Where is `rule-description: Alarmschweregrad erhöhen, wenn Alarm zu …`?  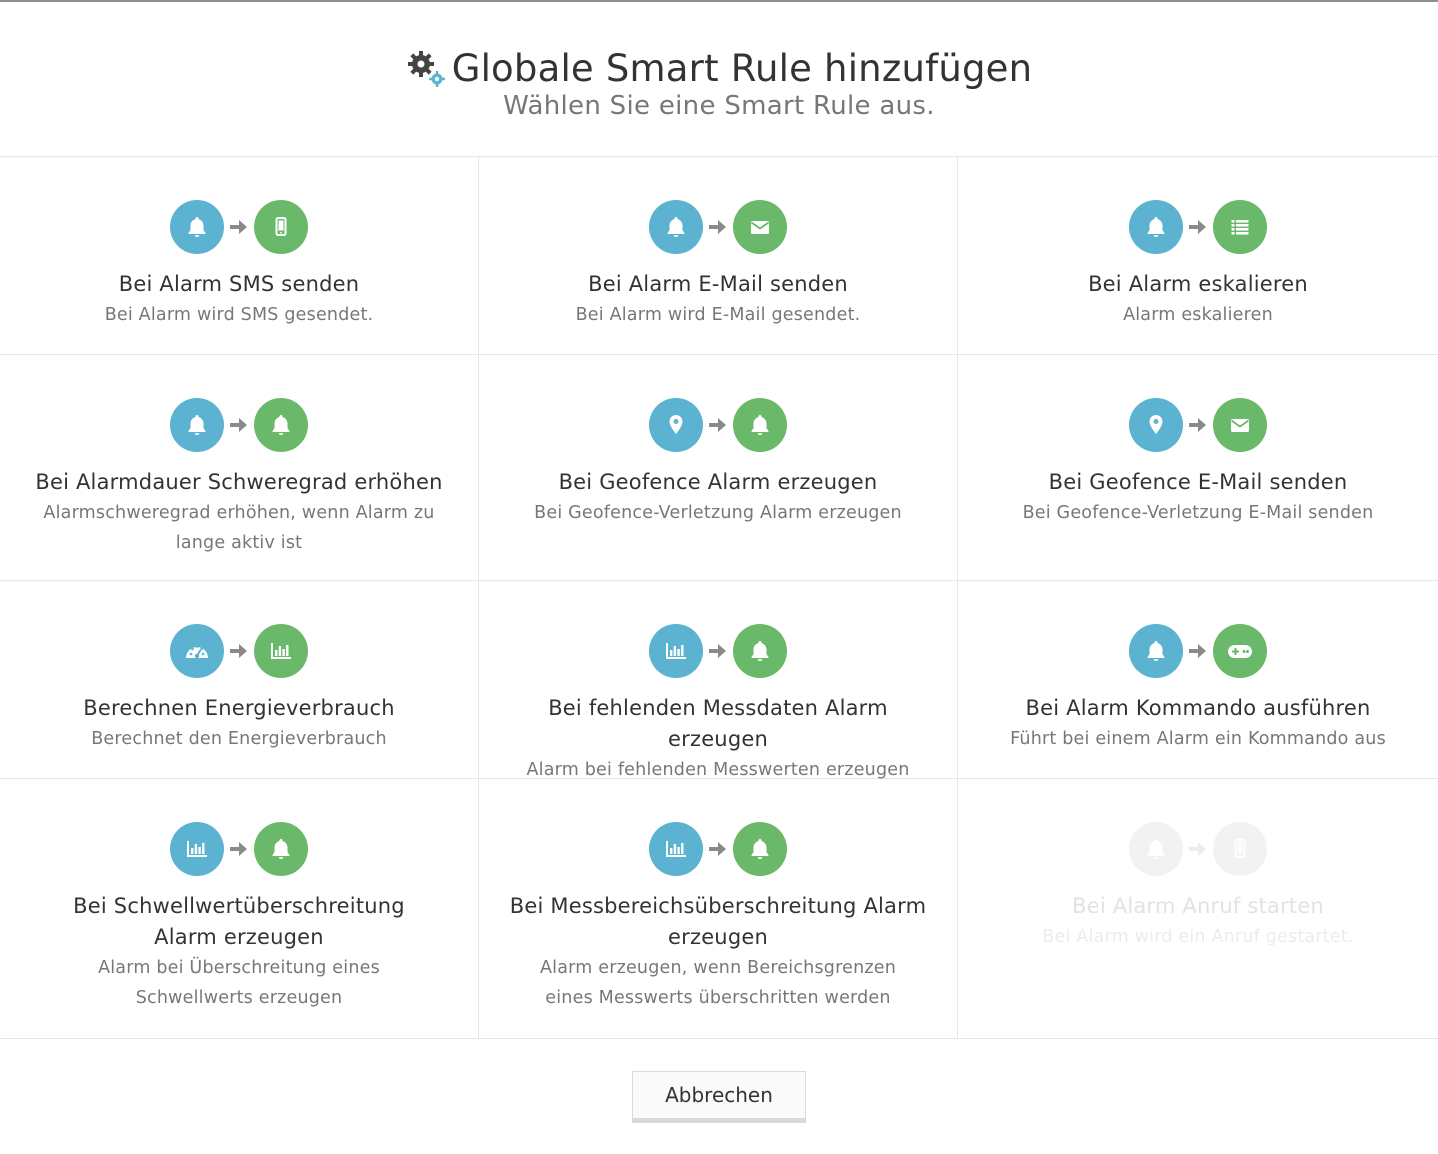
rule-description: Alarmschweregrad erhöhen, wenn Alarm zu … is located at coordinates (239, 528).